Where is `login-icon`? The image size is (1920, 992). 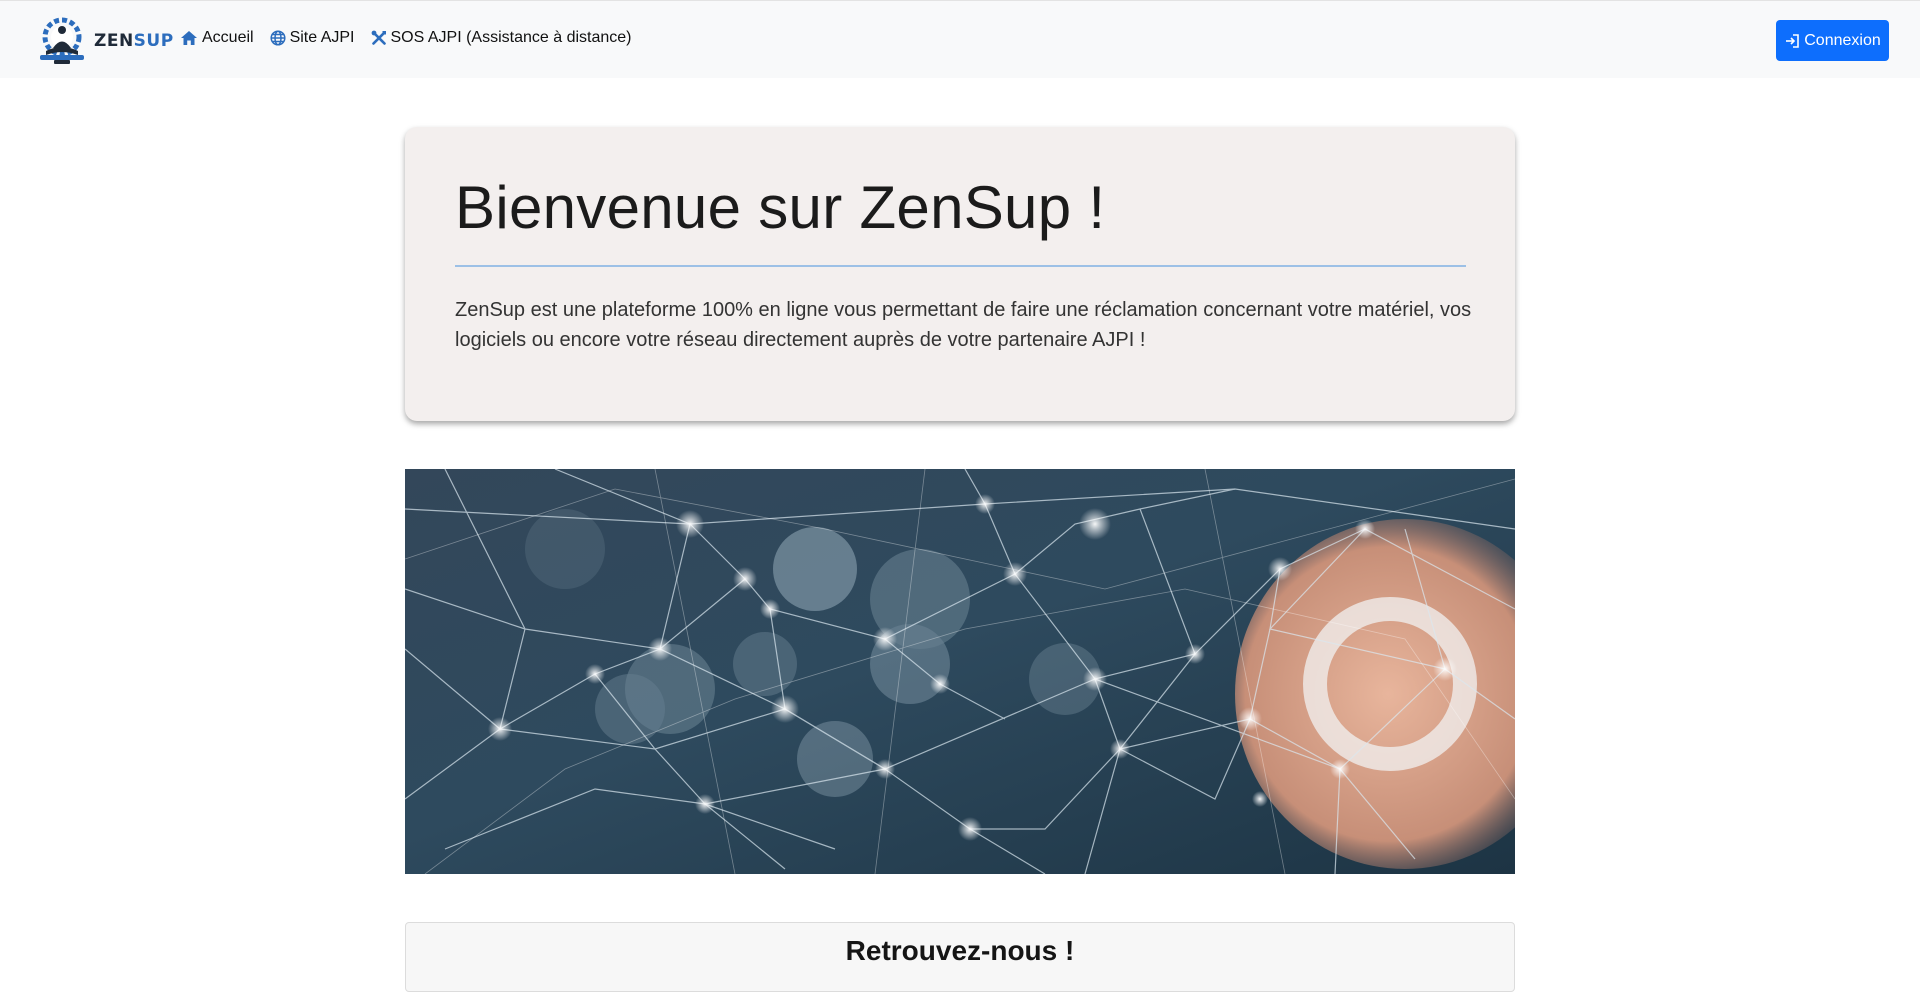 login-icon is located at coordinates (1793, 40).